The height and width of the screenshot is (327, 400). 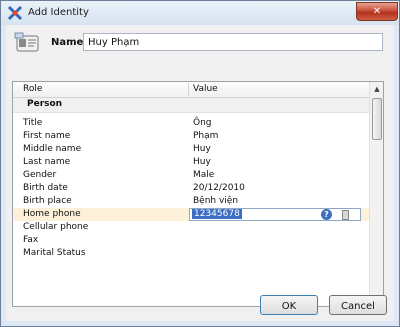 I want to click on row-gender: Gender Male, so click(x=191, y=175).